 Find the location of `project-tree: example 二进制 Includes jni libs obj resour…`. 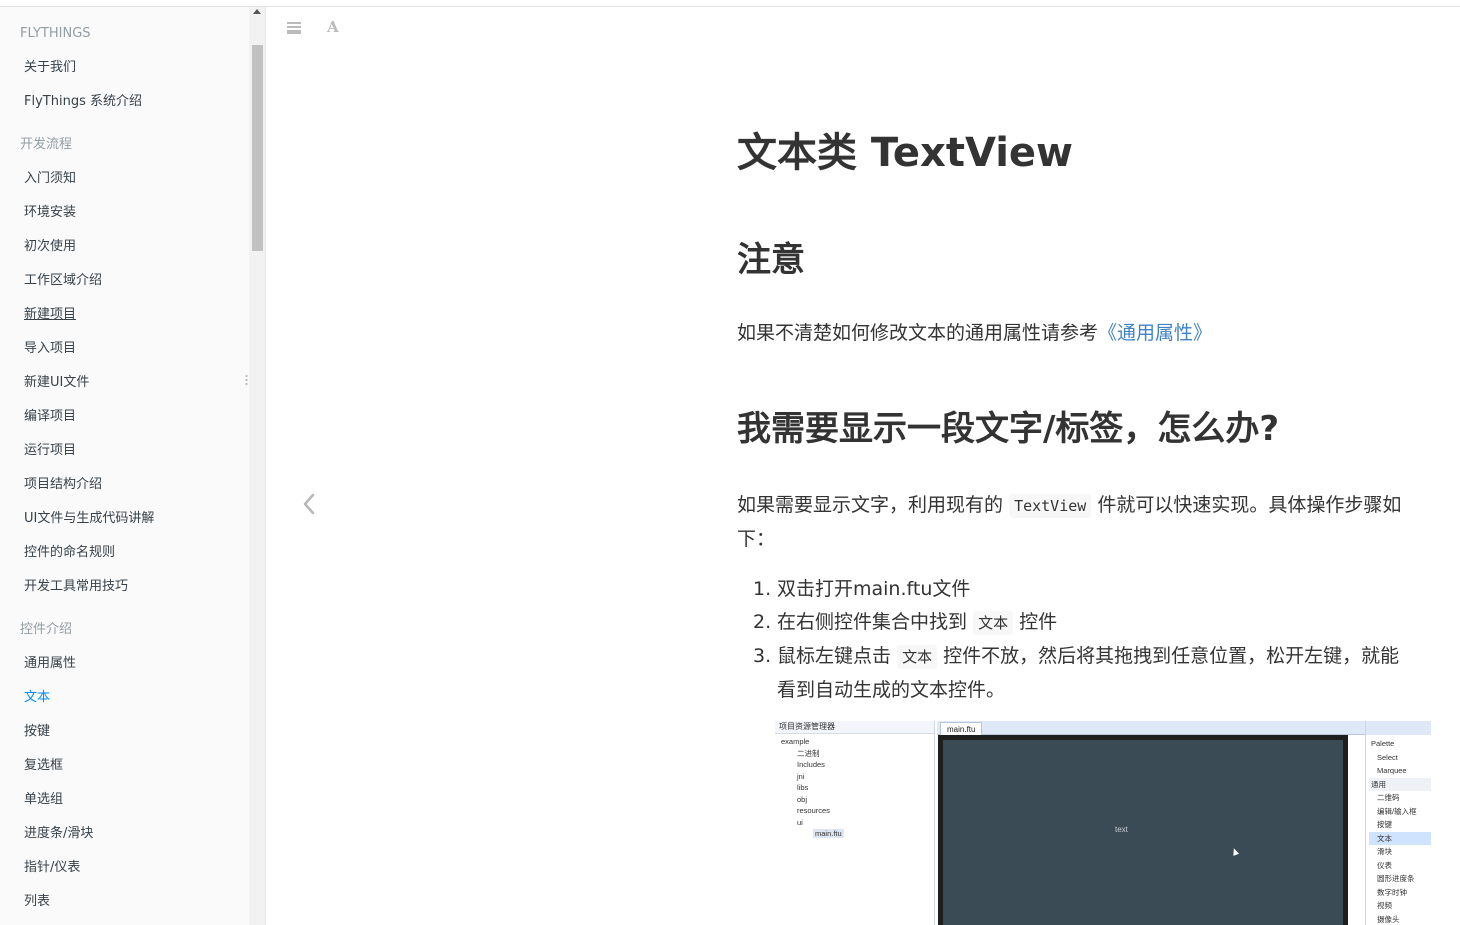

project-tree: example 二进制 Includes jni libs obj resour… is located at coordinates (854, 787).